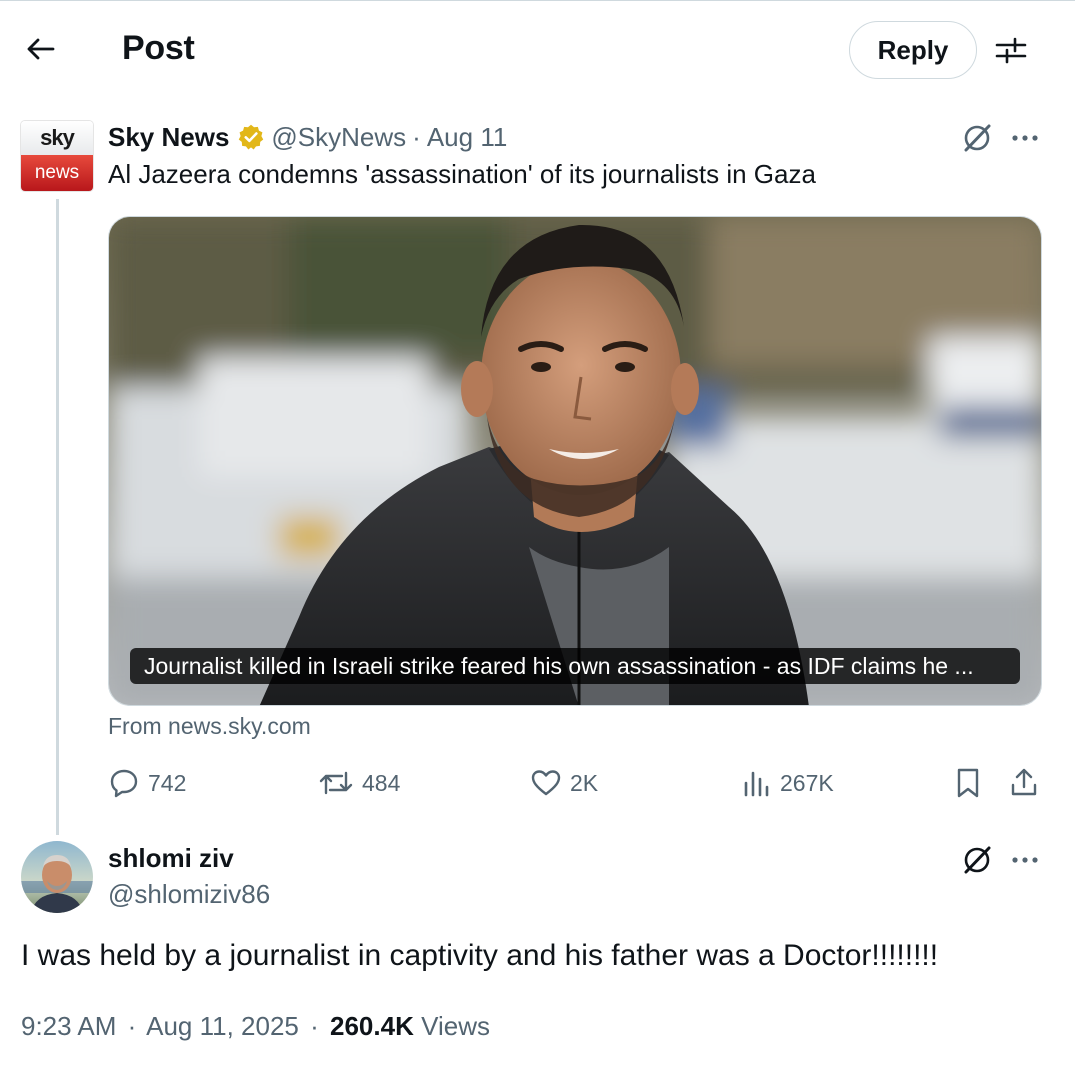 The width and height of the screenshot is (1075, 1077). I want to click on views-count: 267K, so click(807, 782).